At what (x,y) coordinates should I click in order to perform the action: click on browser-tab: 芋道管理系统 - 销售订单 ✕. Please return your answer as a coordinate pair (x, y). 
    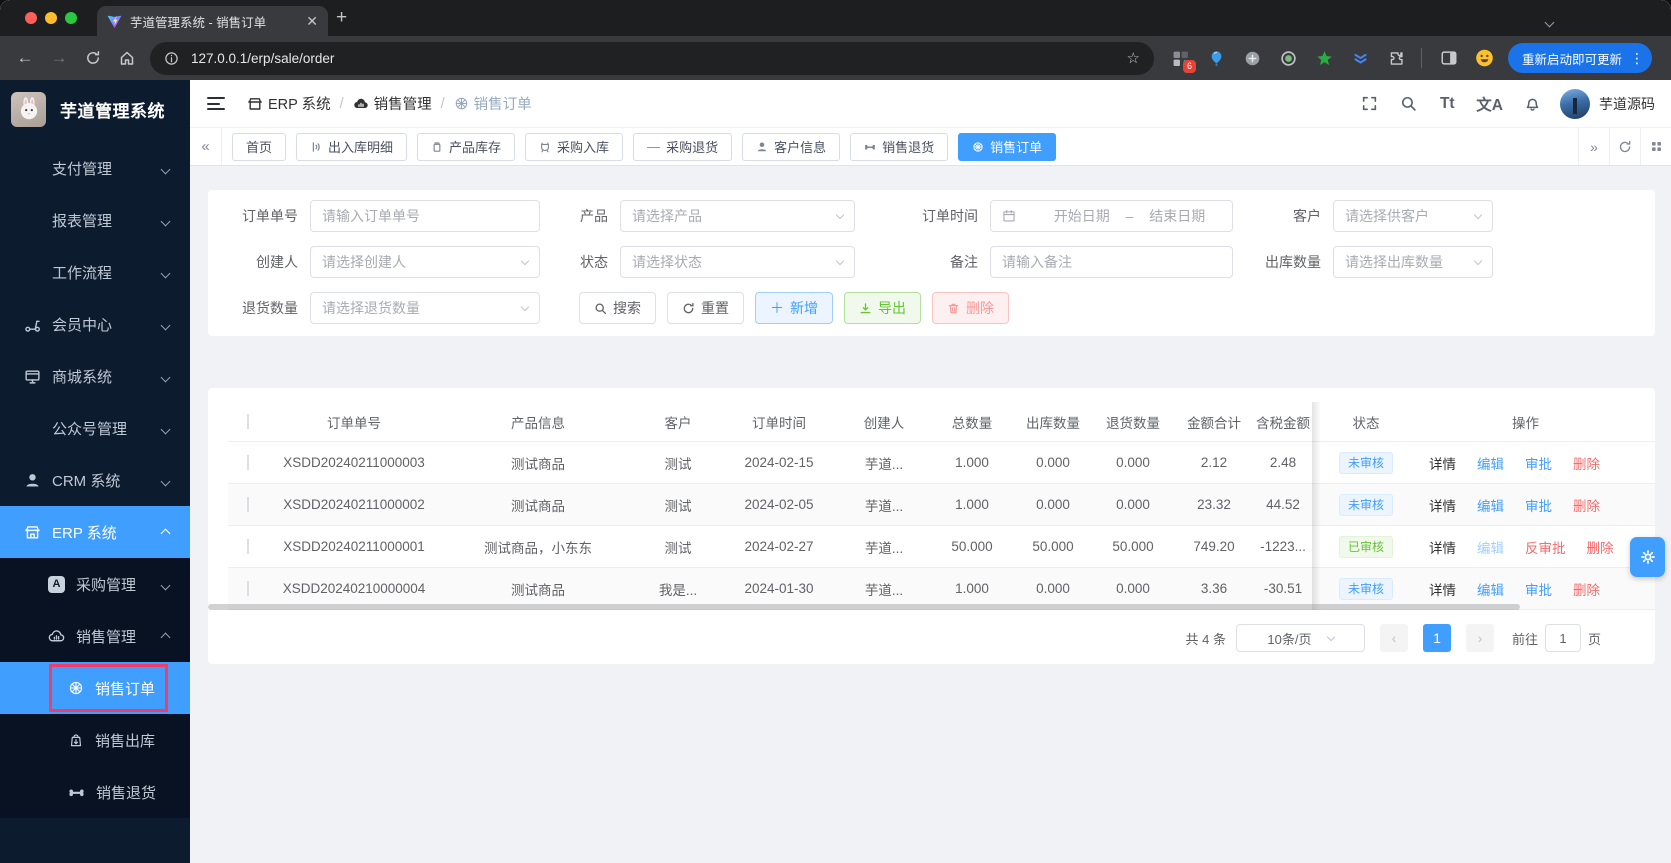
    Looking at the image, I should click on (212, 21).